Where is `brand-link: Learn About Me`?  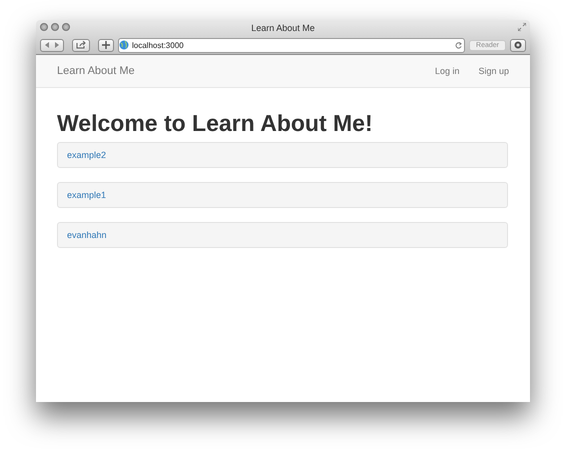
brand-link: Learn About Me is located at coordinates (236, 71).